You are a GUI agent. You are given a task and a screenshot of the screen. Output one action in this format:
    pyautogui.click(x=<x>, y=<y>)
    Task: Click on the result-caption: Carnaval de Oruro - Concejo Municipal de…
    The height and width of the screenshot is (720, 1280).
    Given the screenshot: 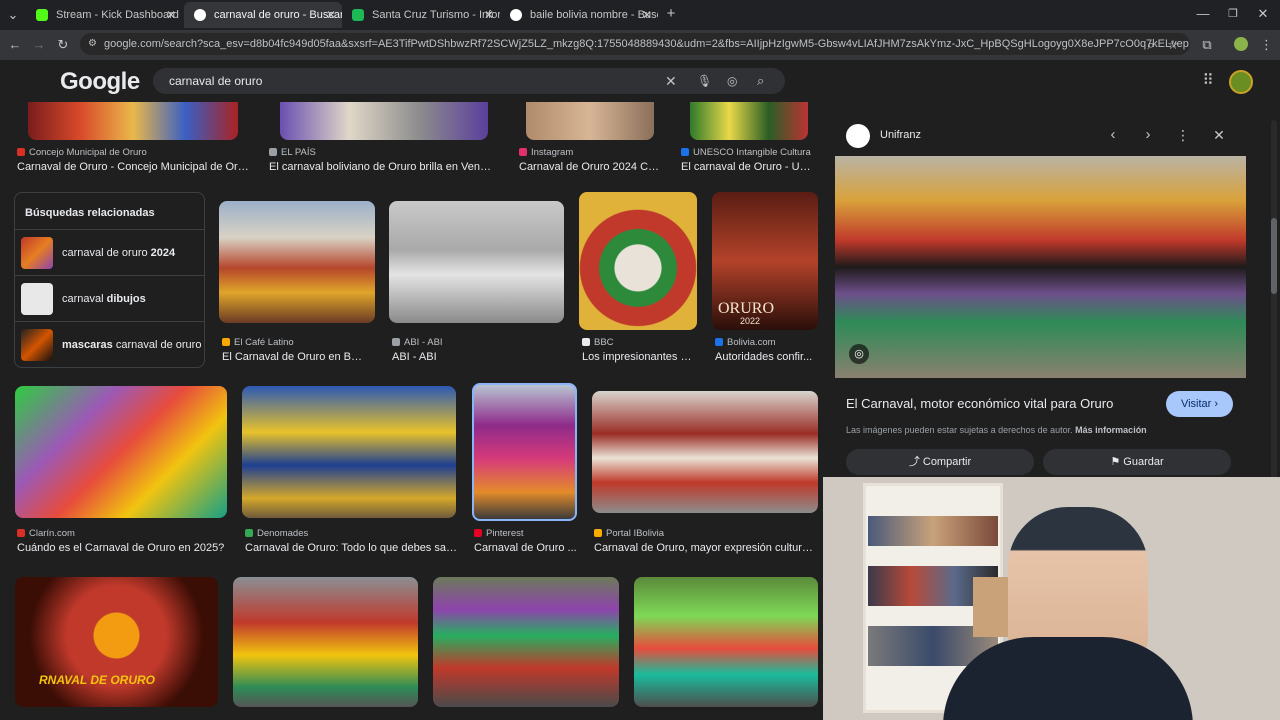 What is the action you would take?
    pyautogui.click(x=134, y=167)
    